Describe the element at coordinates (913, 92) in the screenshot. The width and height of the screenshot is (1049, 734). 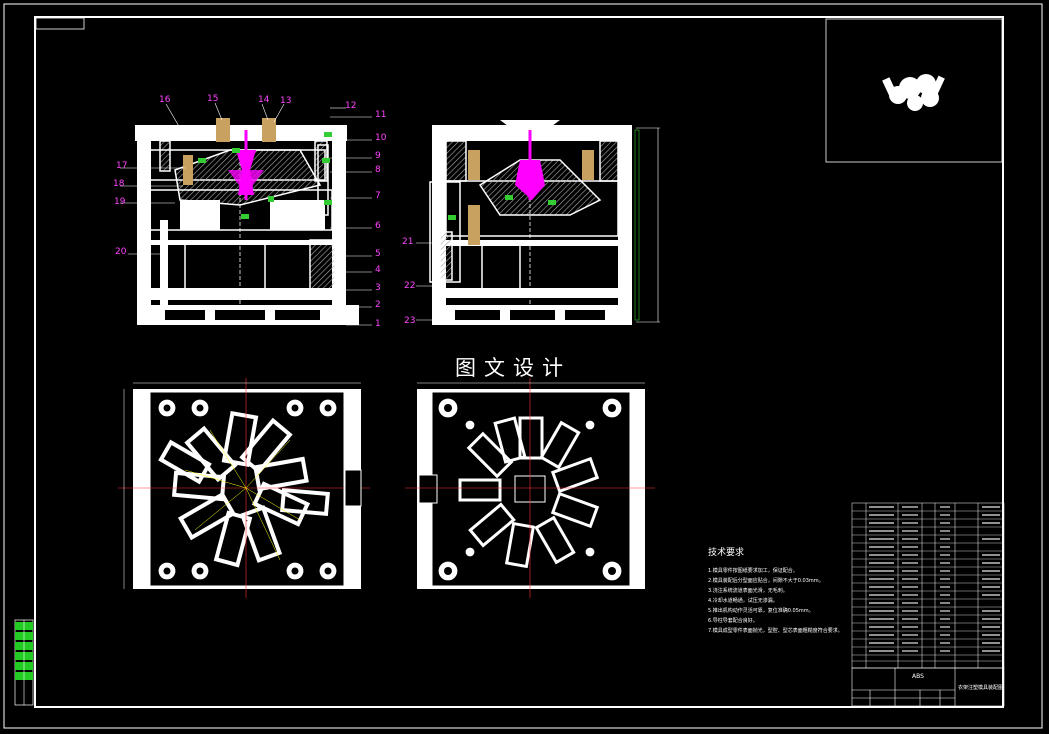
I see `iso-part-cluster` at that location.